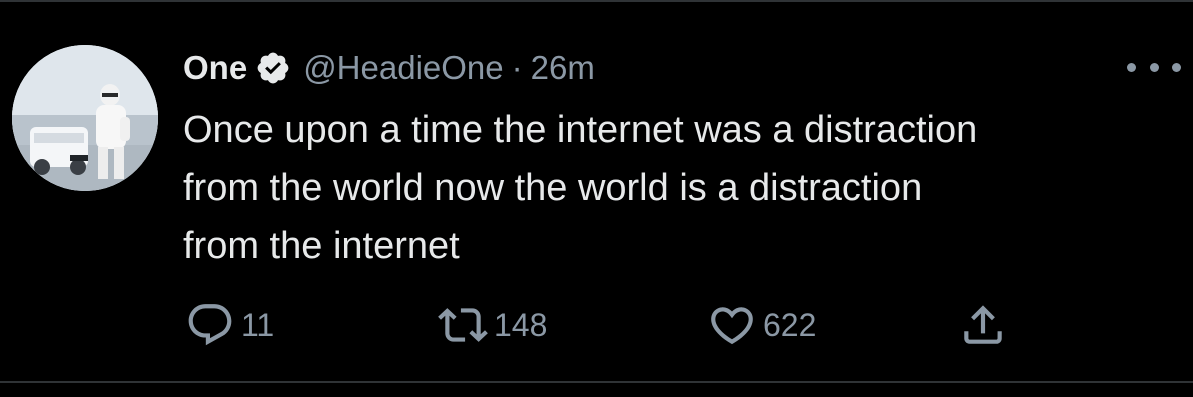  I want to click on display-name: One, so click(215, 68).